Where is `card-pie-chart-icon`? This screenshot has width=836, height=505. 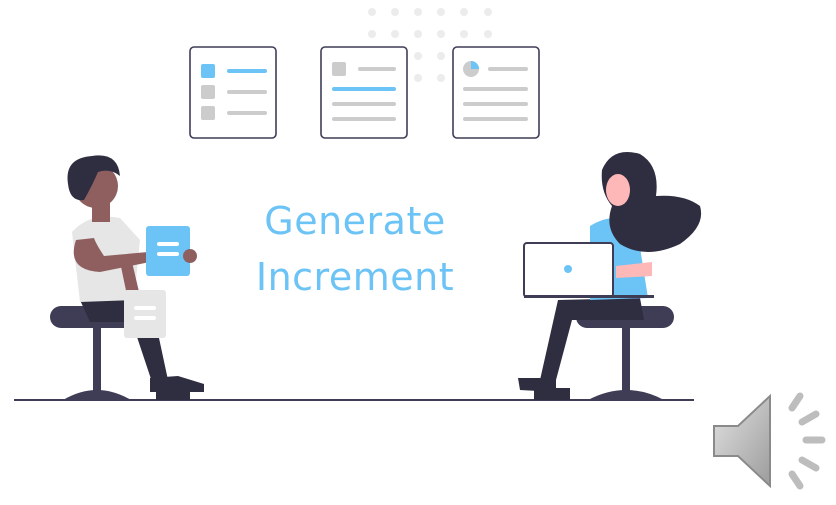
card-pie-chart-icon is located at coordinates (496, 92).